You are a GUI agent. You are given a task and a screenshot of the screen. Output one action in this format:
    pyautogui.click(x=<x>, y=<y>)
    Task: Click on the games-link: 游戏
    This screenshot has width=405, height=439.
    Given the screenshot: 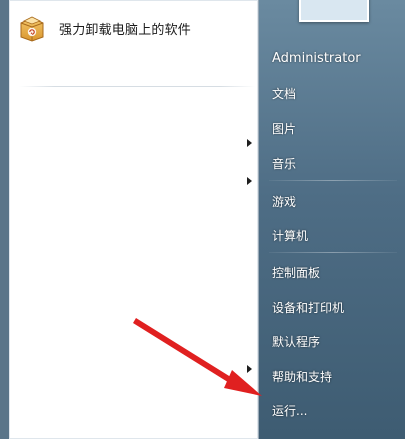 What is the action you would take?
    pyautogui.click(x=284, y=201)
    